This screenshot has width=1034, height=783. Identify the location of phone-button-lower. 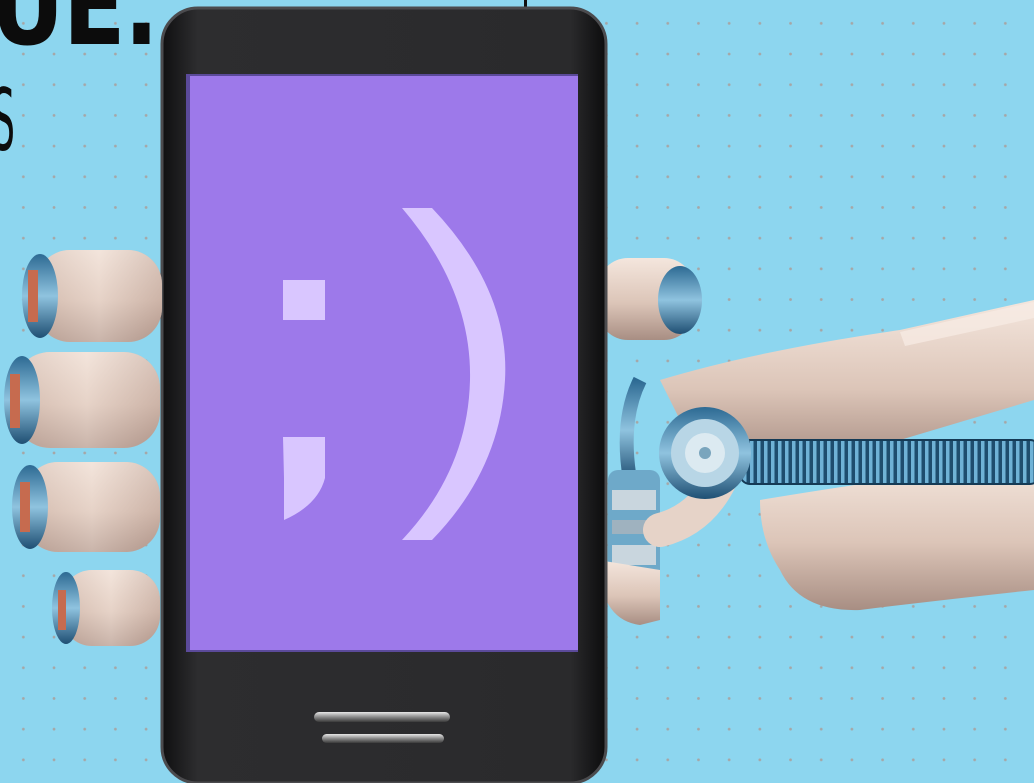
(383, 738).